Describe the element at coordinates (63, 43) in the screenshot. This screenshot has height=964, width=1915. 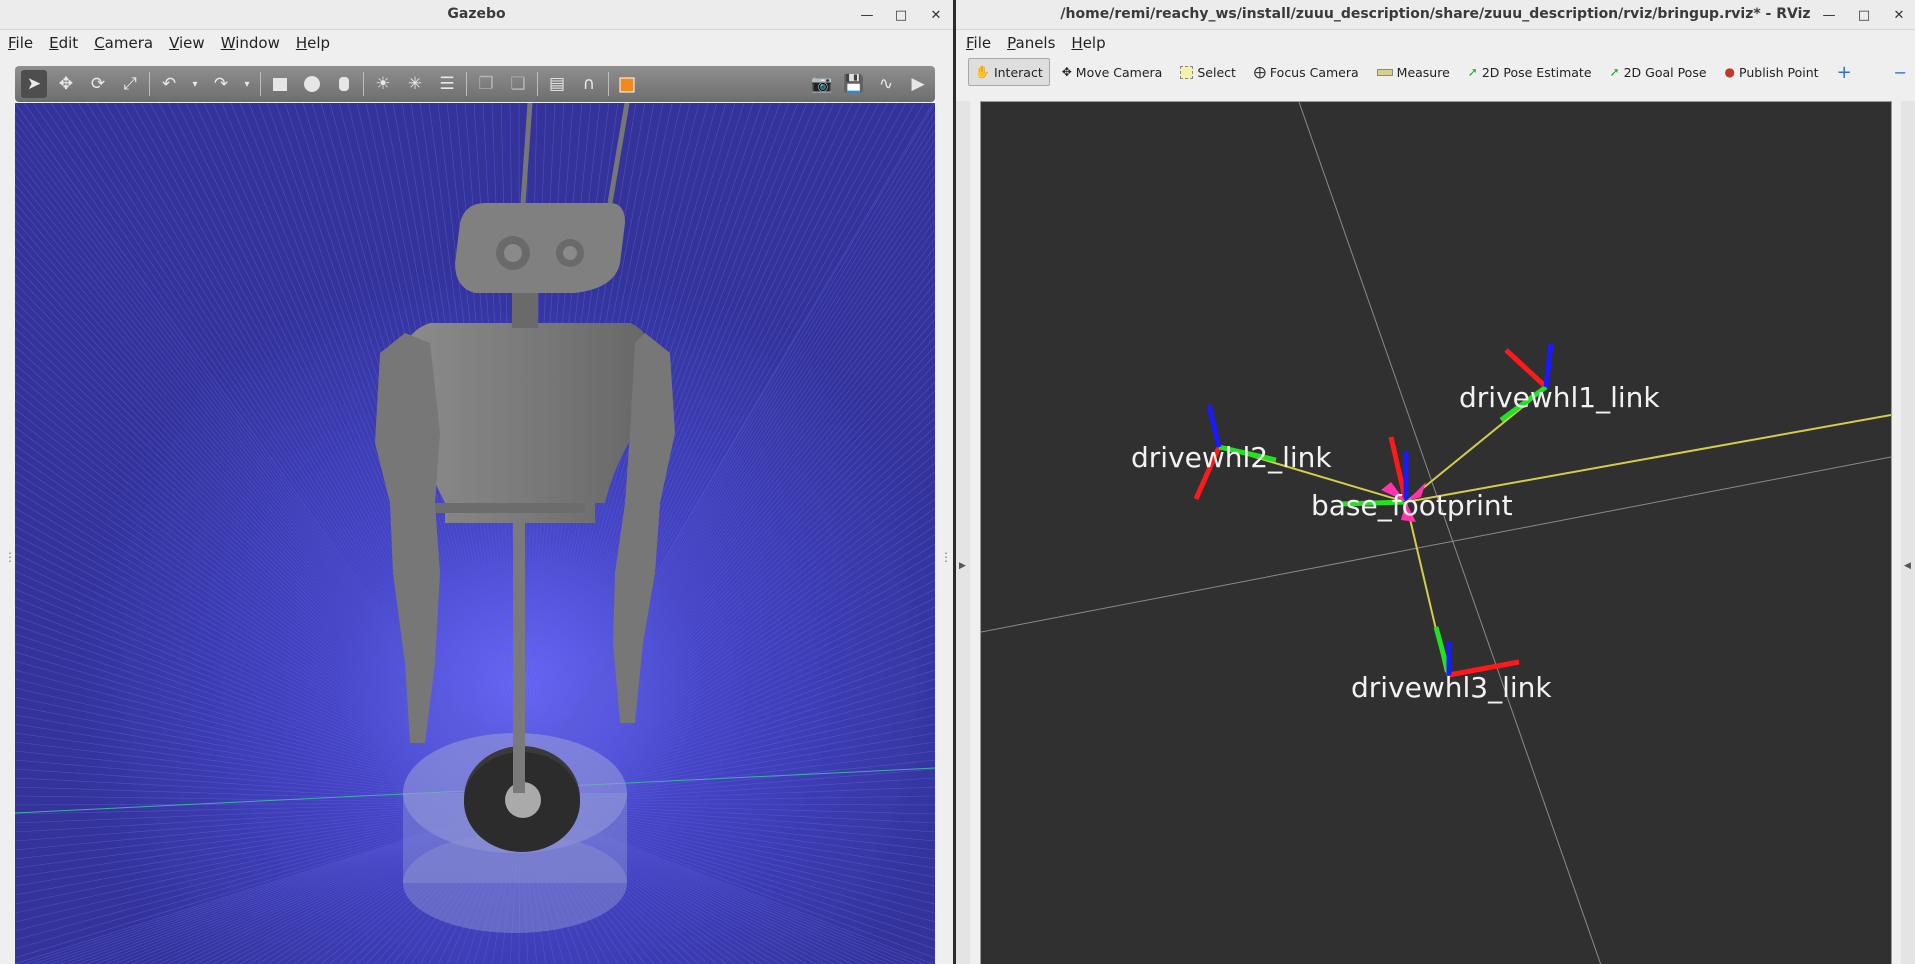
I see `menu-edit: Edit` at that location.